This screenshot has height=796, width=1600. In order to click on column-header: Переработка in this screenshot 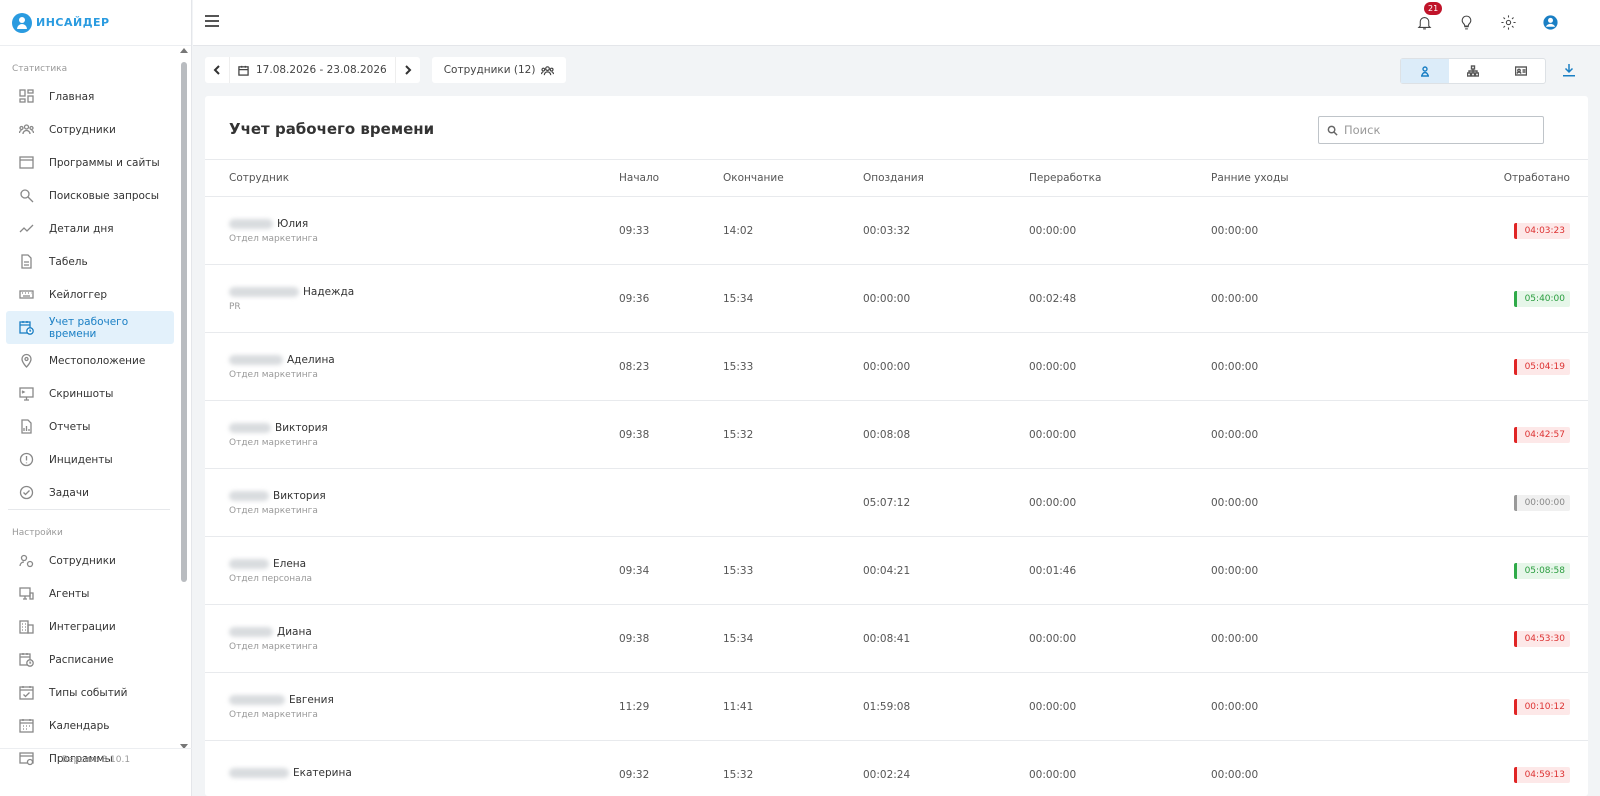, I will do `click(1120, 178)`.